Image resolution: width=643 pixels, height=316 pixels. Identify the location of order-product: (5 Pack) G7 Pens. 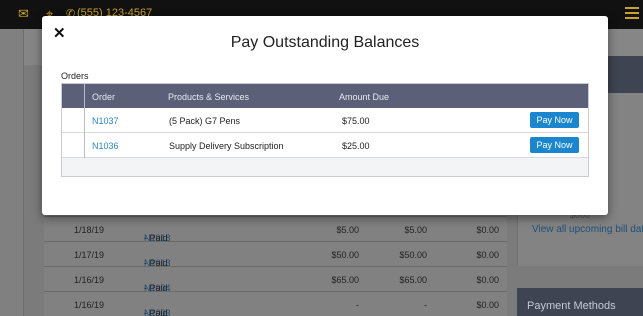
(205, 121).